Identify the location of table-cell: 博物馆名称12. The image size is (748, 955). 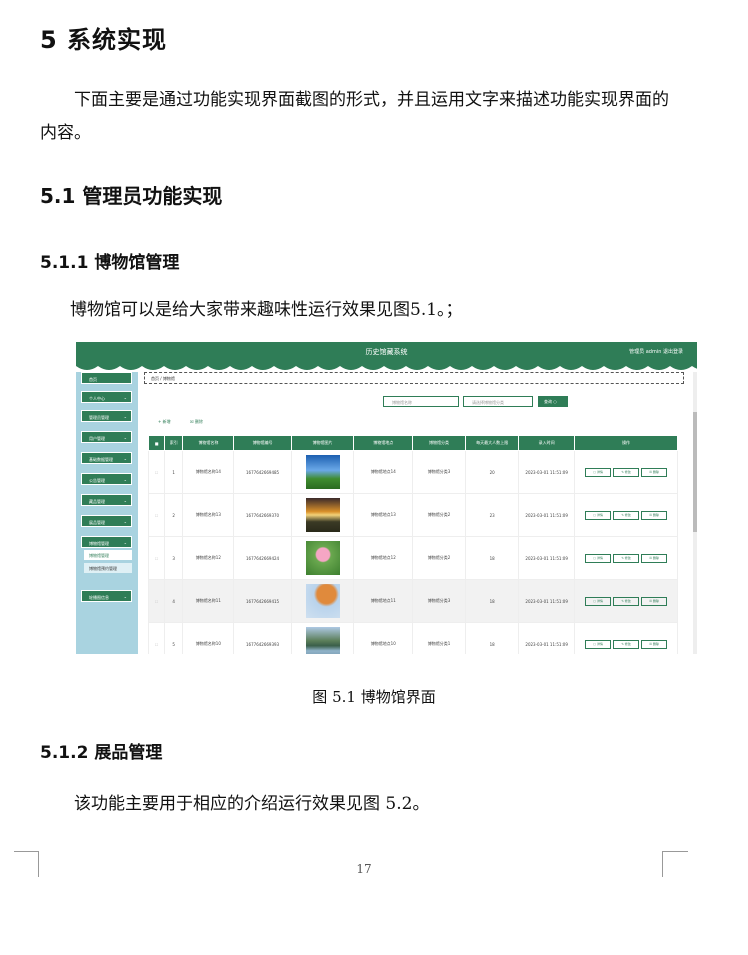
(208, 558).